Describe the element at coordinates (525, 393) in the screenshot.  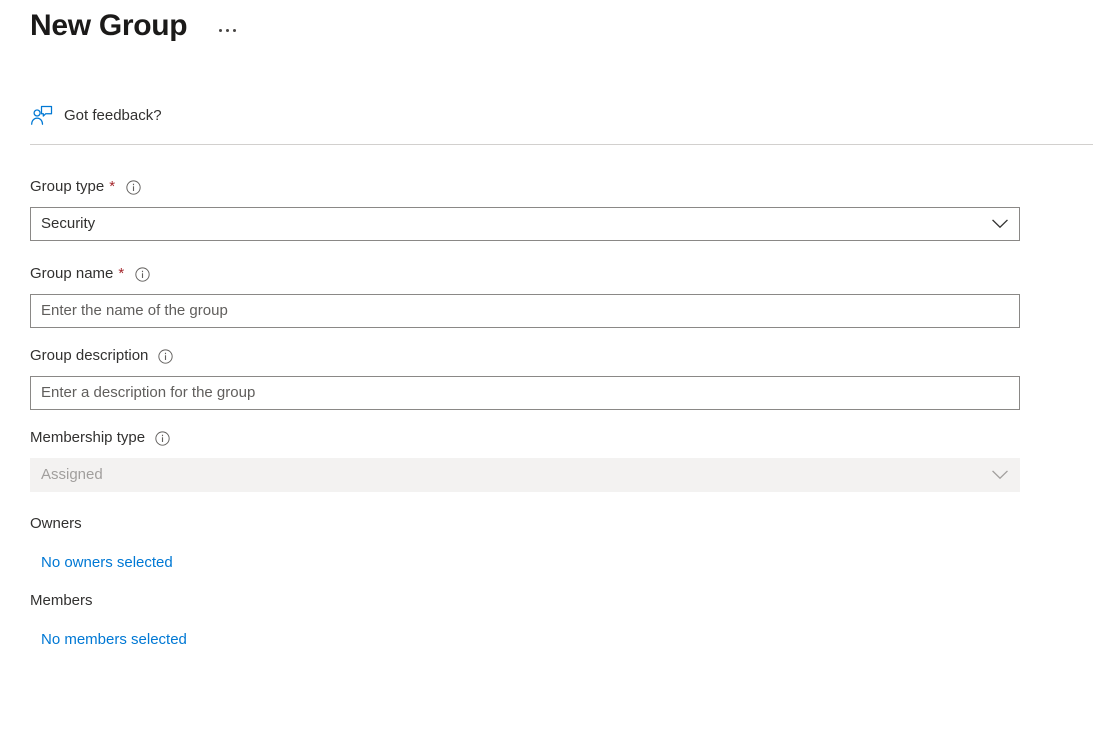
I see `group-description-input-wrapper: Enter a description for the group` at that location.